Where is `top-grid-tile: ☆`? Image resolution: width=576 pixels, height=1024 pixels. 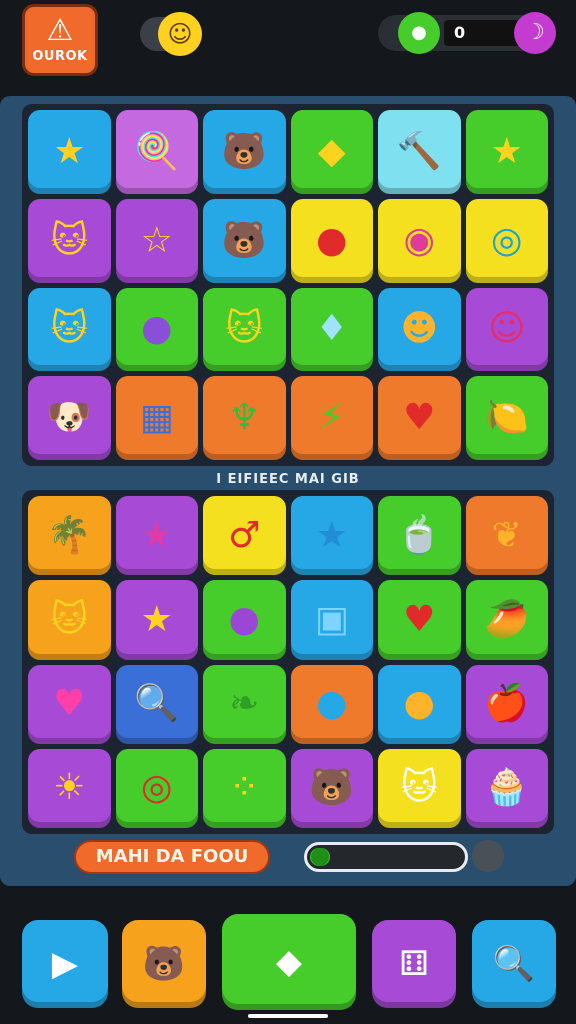
top-grid-tile: ☆ is located at coordinates (156, 240).